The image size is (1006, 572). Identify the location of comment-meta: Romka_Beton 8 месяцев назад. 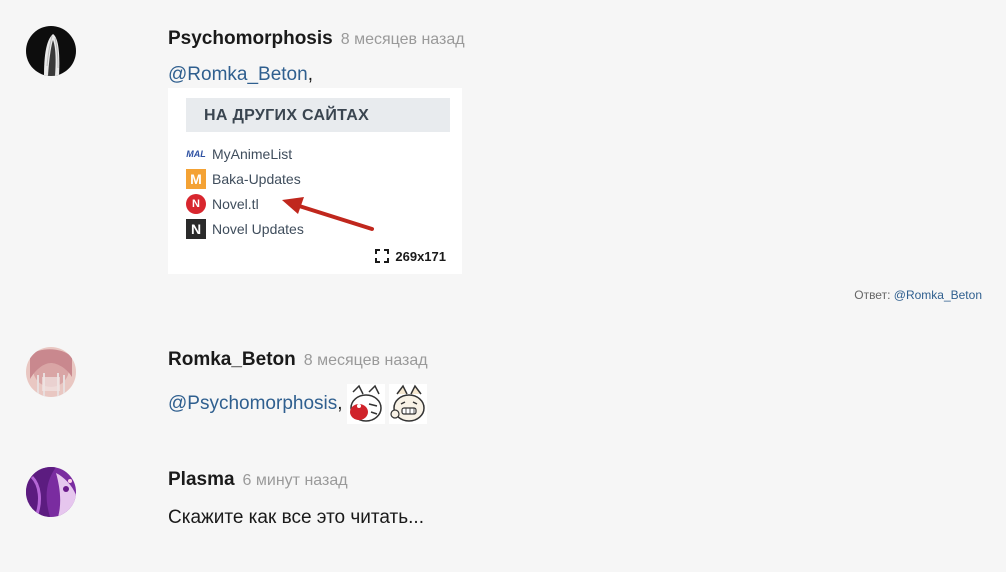
(298, 360).